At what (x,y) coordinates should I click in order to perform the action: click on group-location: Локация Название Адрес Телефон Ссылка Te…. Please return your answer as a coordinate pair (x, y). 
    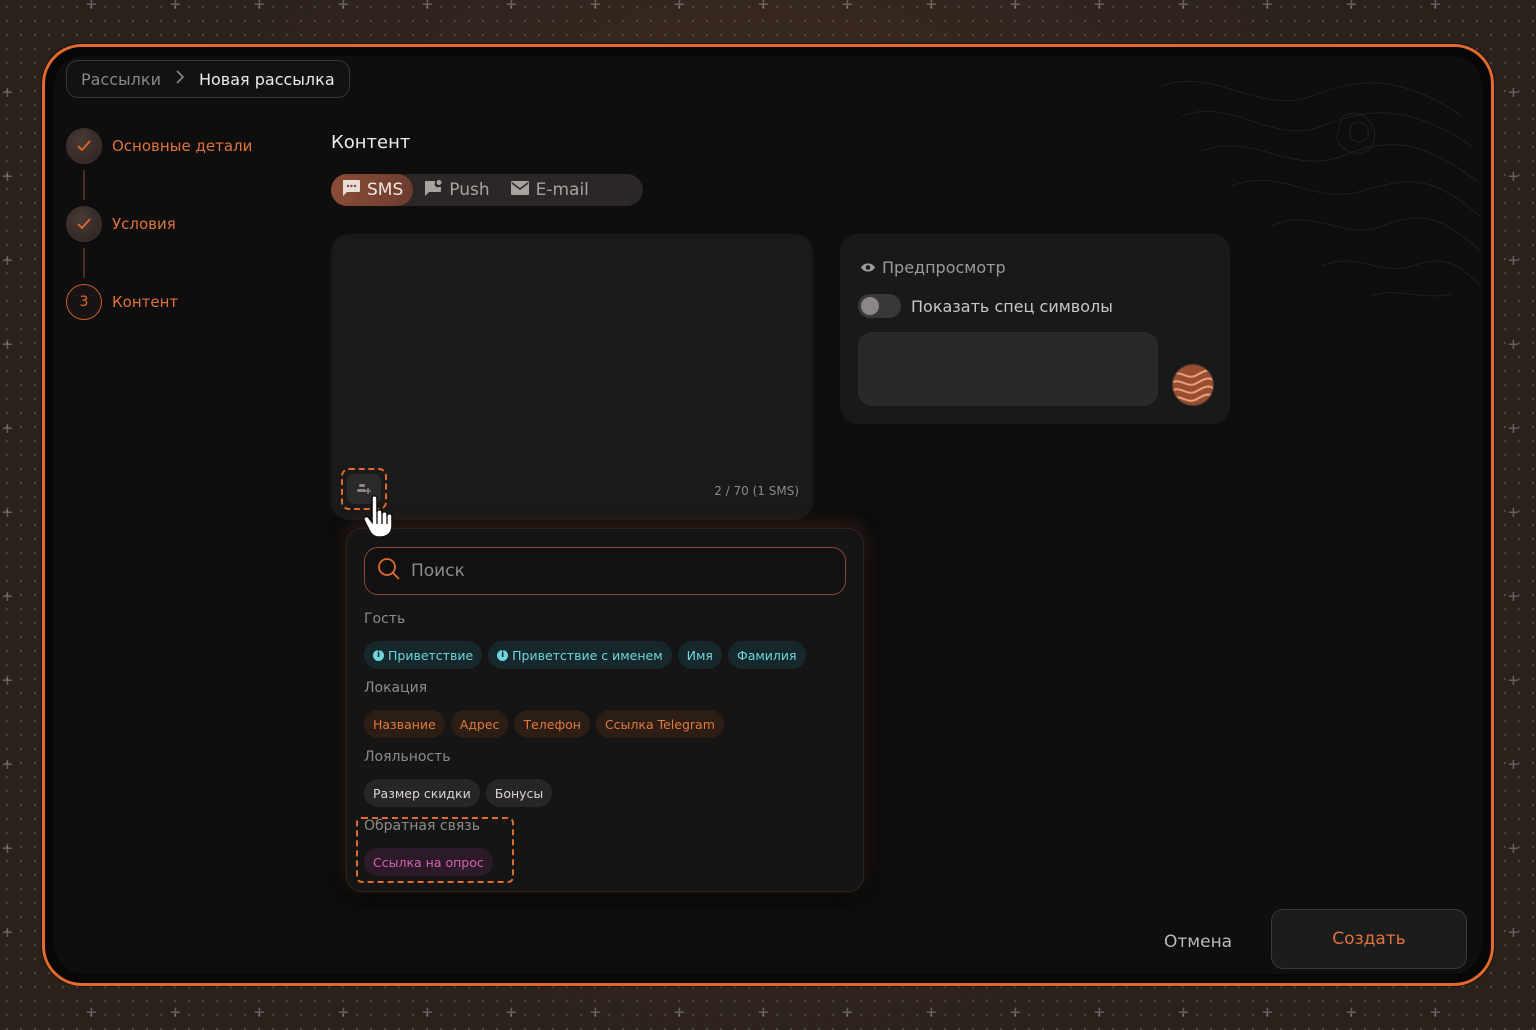
    Looking at the image, I should click on (544, 709).